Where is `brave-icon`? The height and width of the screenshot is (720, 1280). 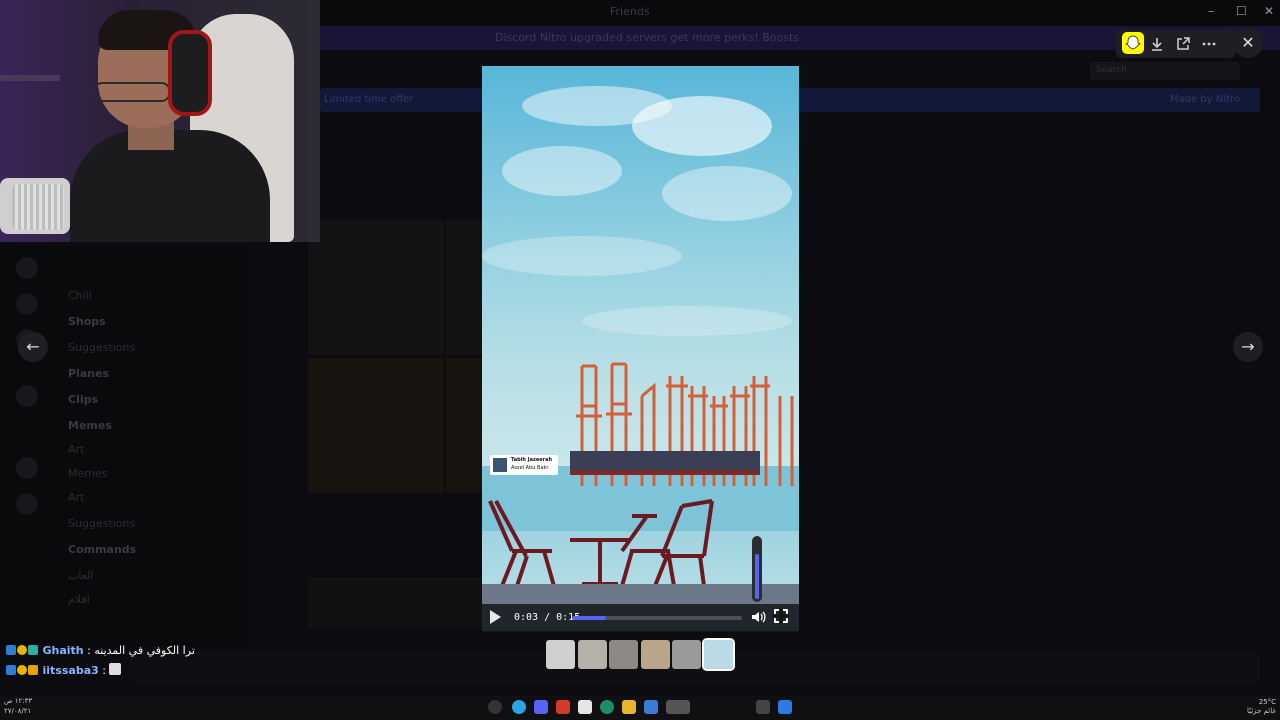
brave-icon is located at coordinates (563, 707).